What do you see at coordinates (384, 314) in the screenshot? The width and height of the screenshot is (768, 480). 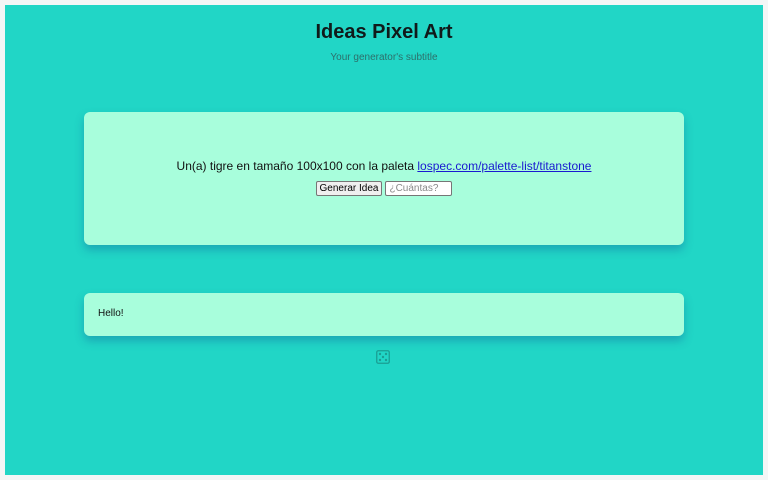 I see `output-card: Hello!` at bounding box center [384, 314].